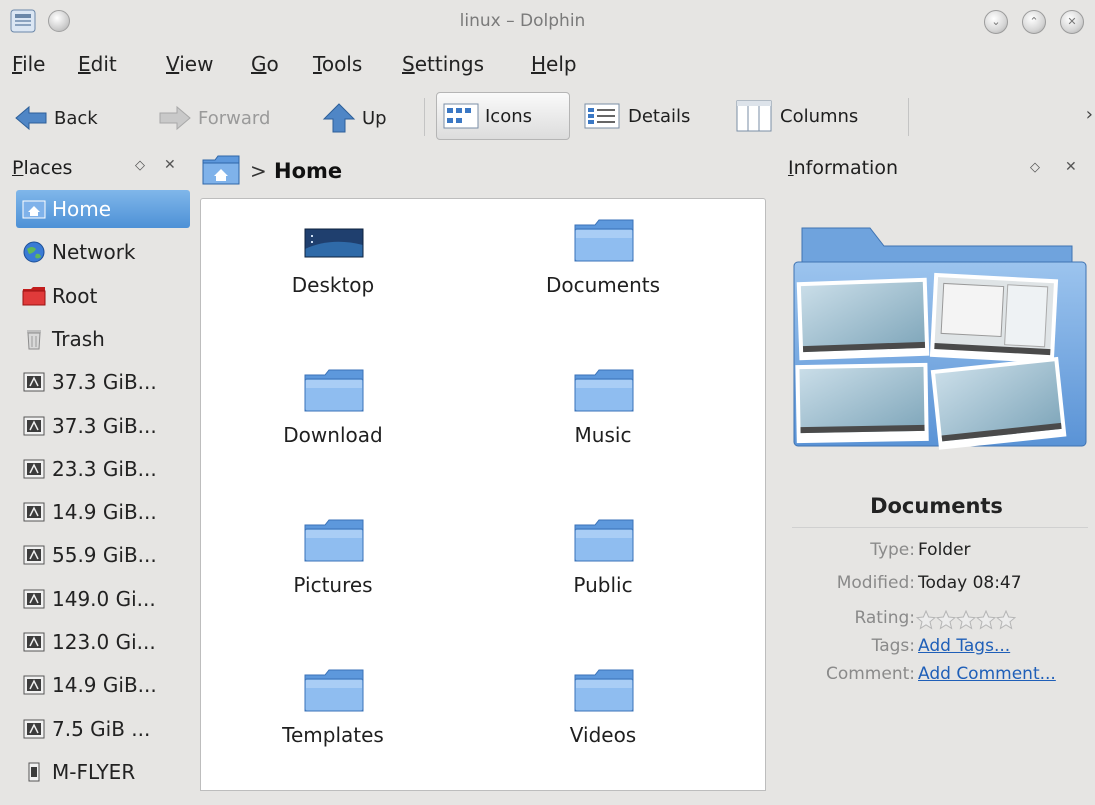  Describe the element at coordinates (461, 116) in the screenshot. I see `icons-view-icon` at that location.